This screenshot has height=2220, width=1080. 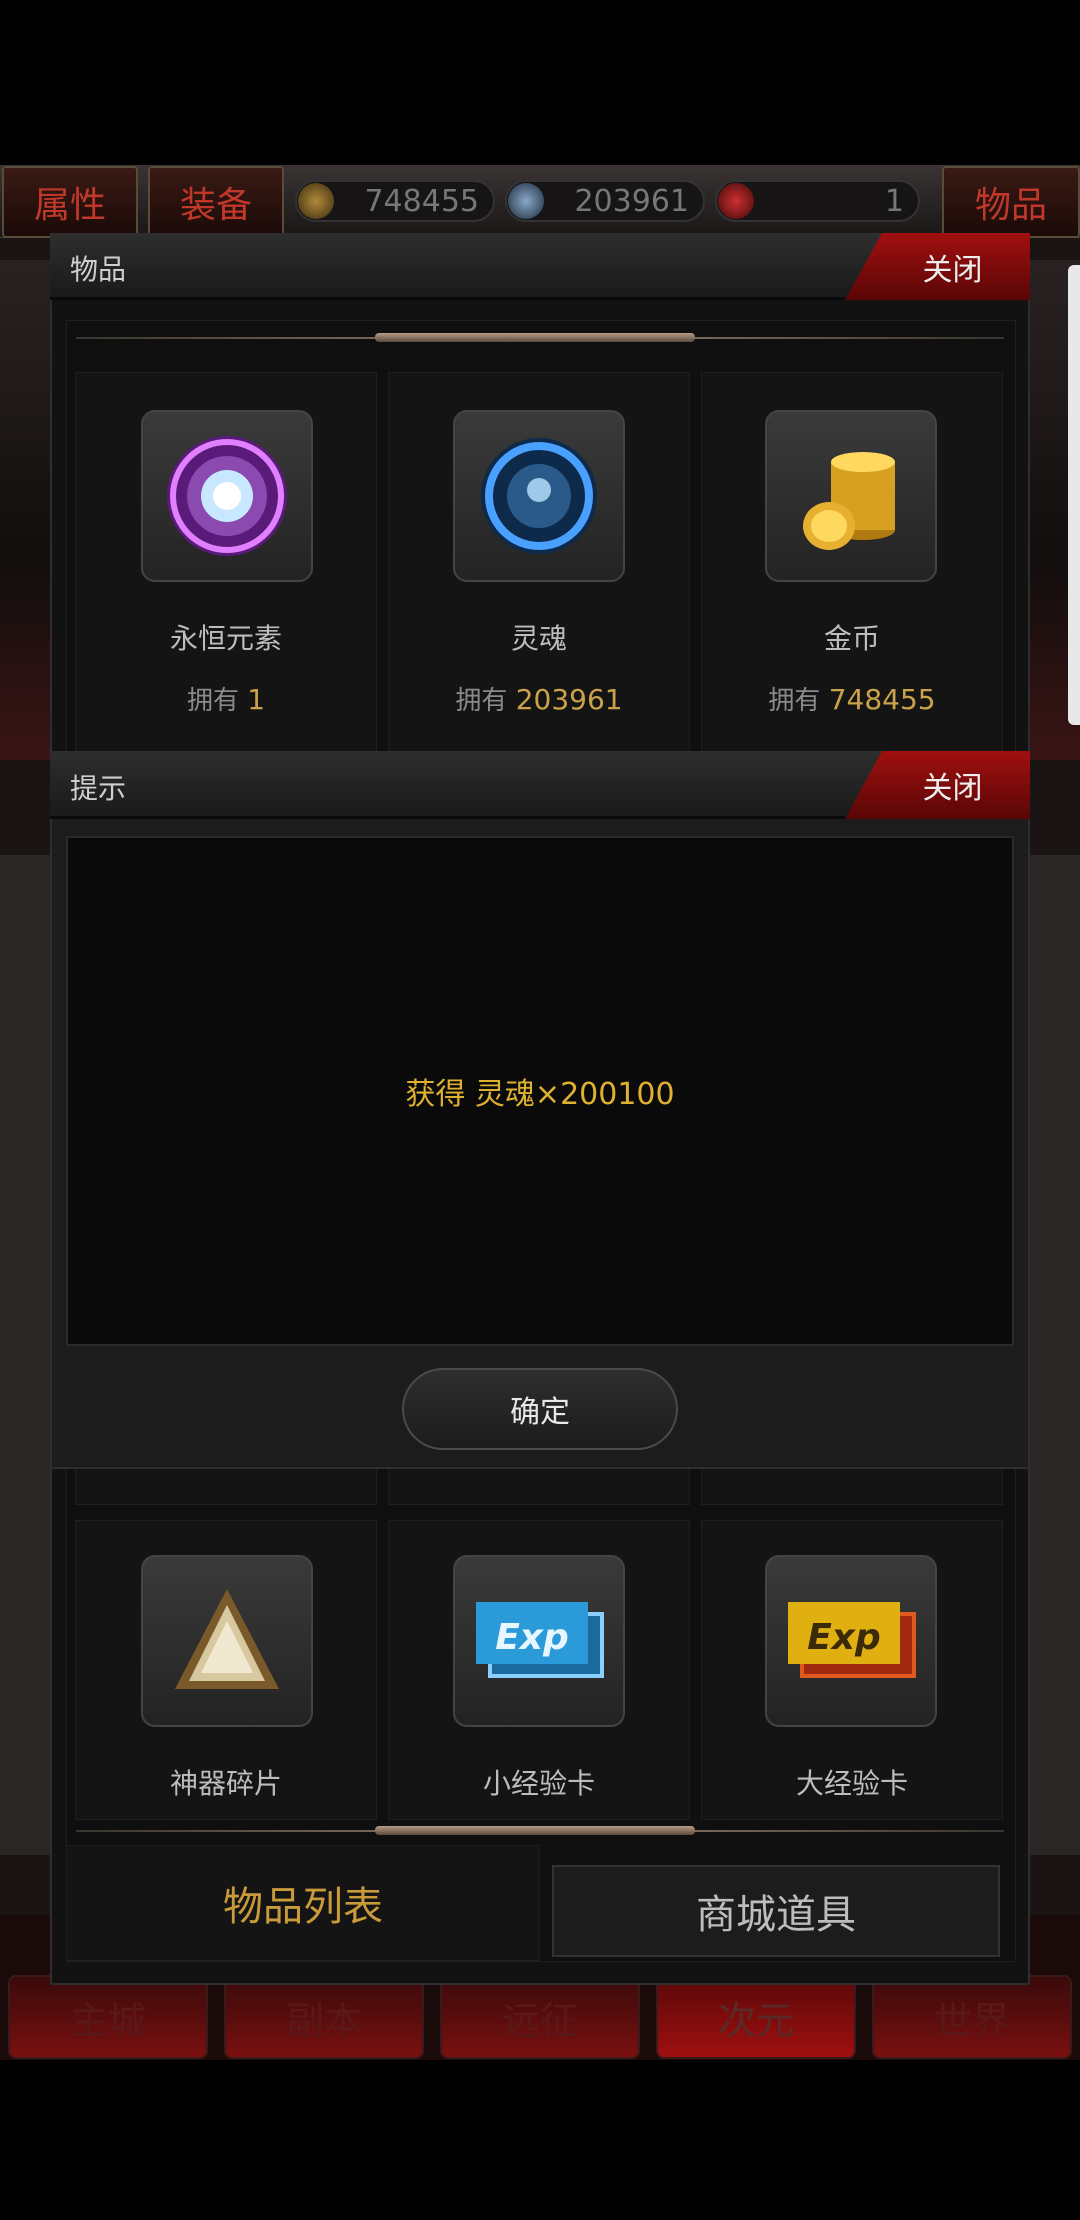 I want to click on right-sidebar, so click(x=1055, y=1355).